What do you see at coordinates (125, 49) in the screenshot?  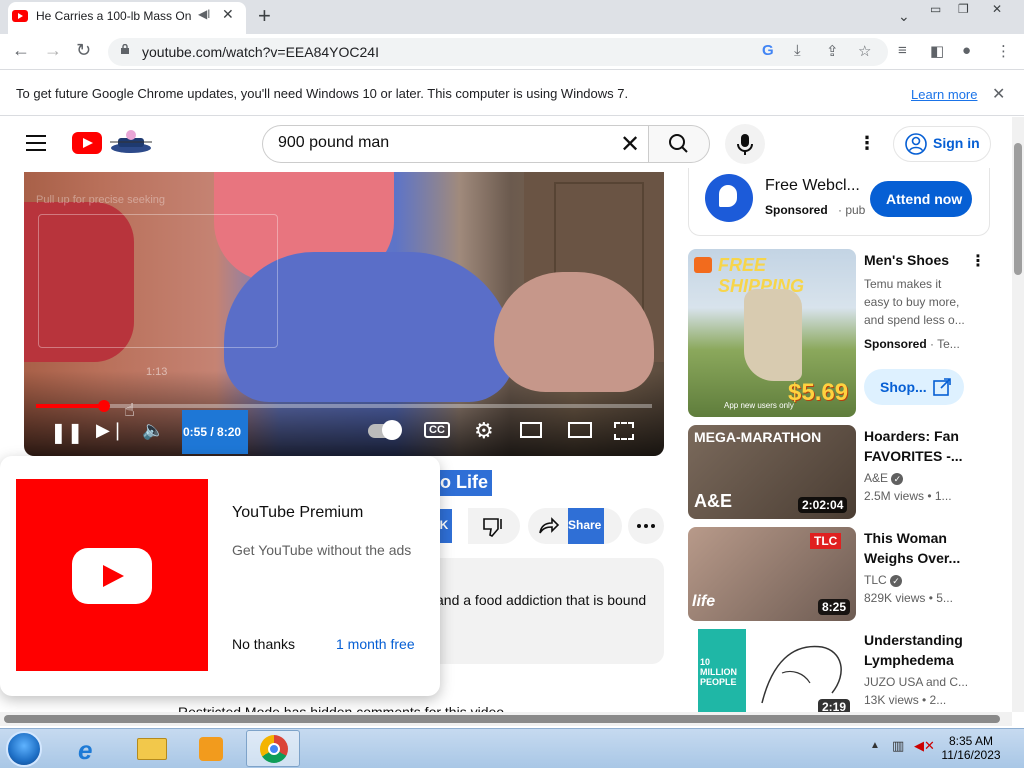 I see `lock-icon` at bounding box center [125, 49].